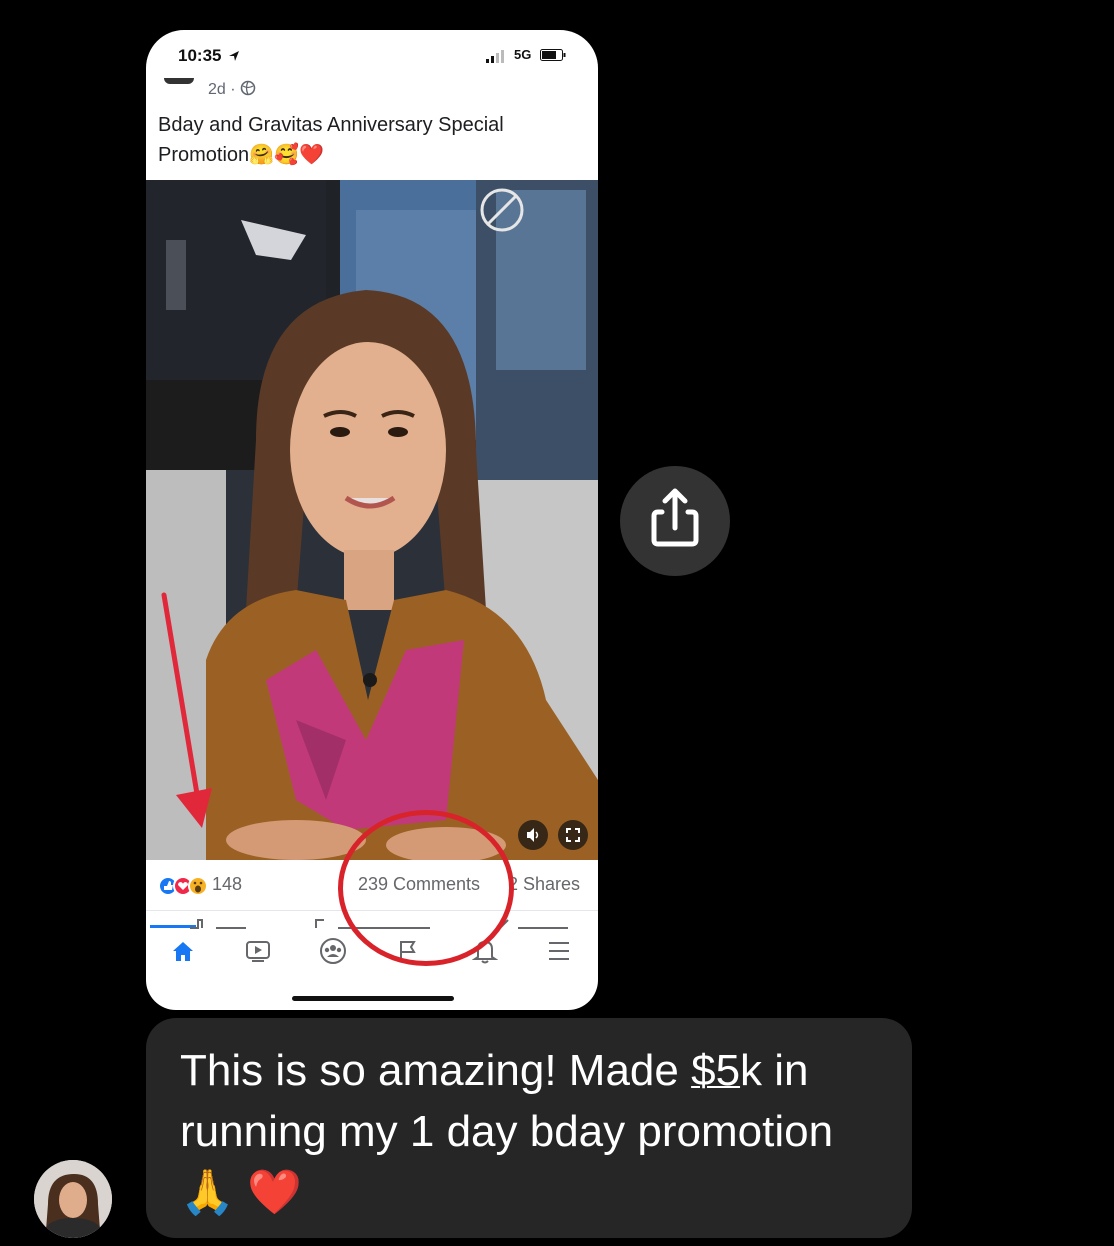  I want to click on status-bar: 10:35 5G, so click(372, 55).